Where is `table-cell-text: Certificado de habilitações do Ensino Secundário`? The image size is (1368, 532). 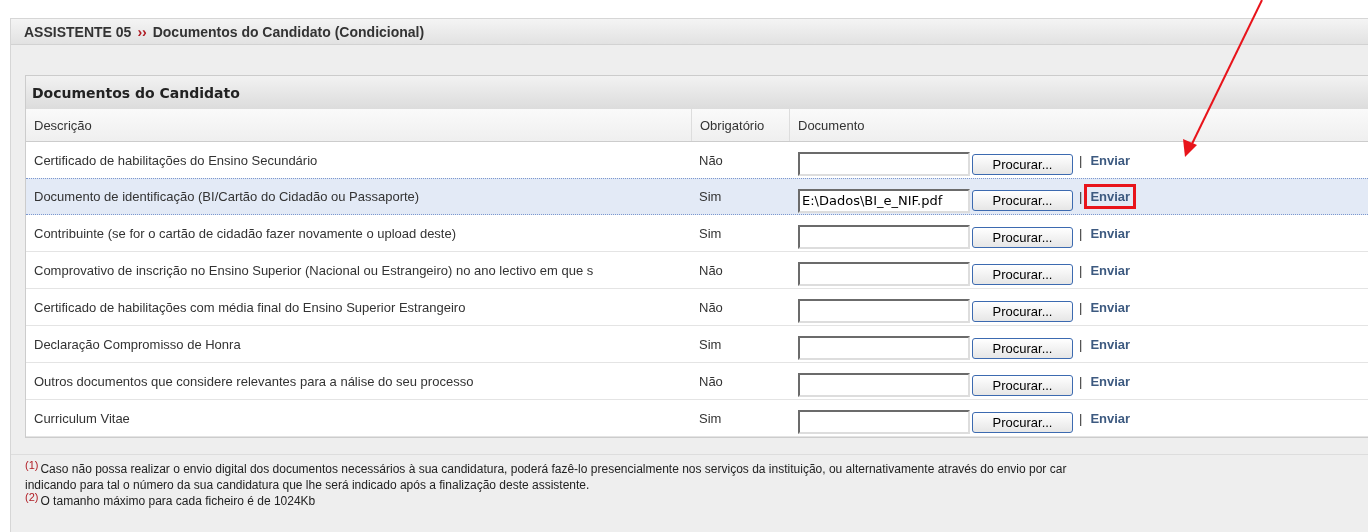 table-cell-text: Certificado de habilitações do Ensino Secundário is located at coordinates (176, 160).